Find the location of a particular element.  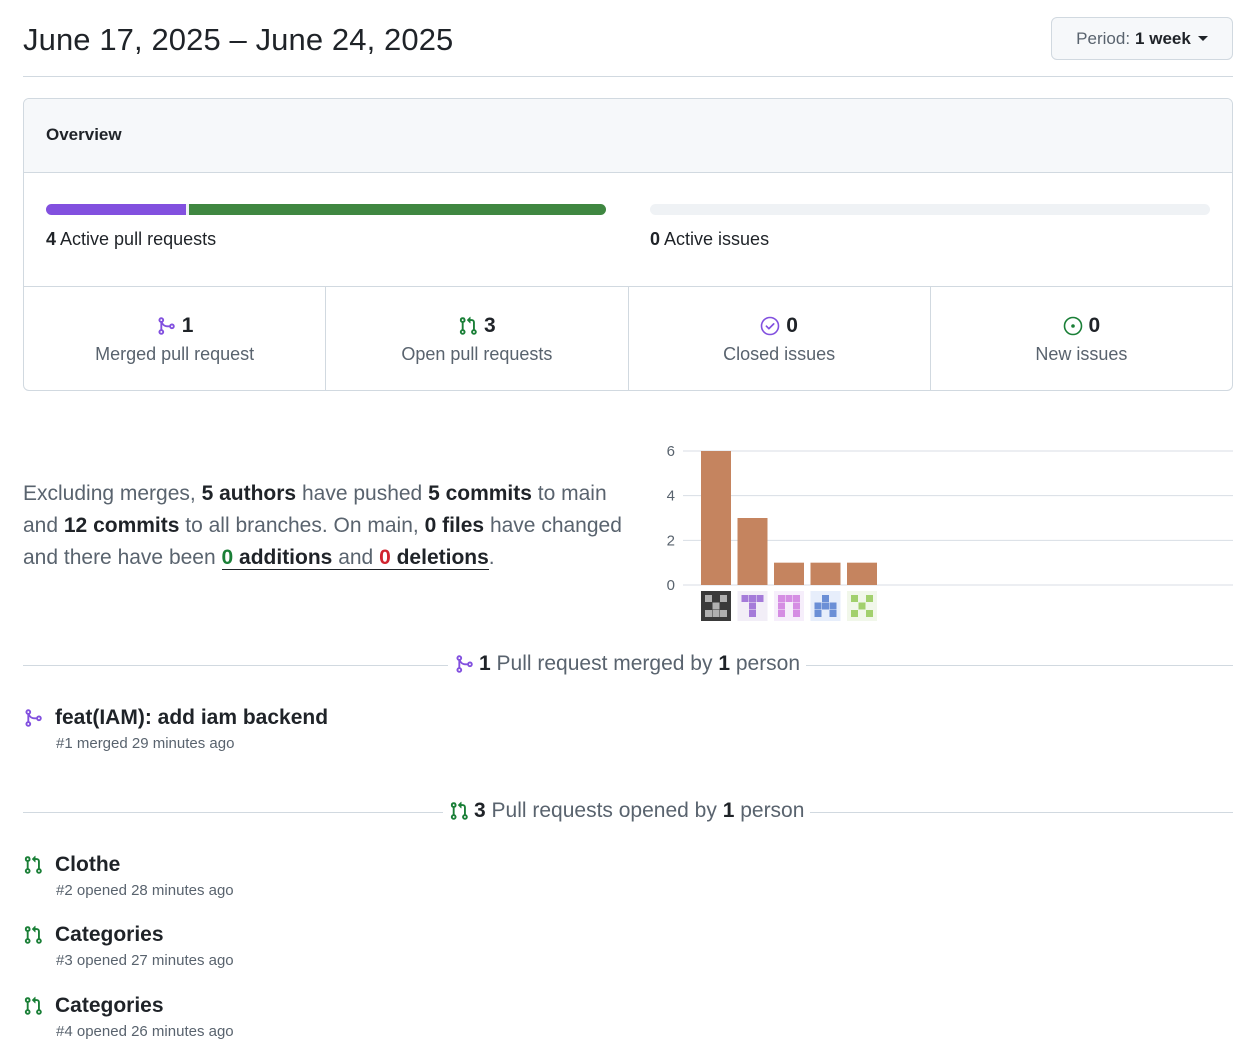

stat-count: 1 is located at coordinates (187, 325).